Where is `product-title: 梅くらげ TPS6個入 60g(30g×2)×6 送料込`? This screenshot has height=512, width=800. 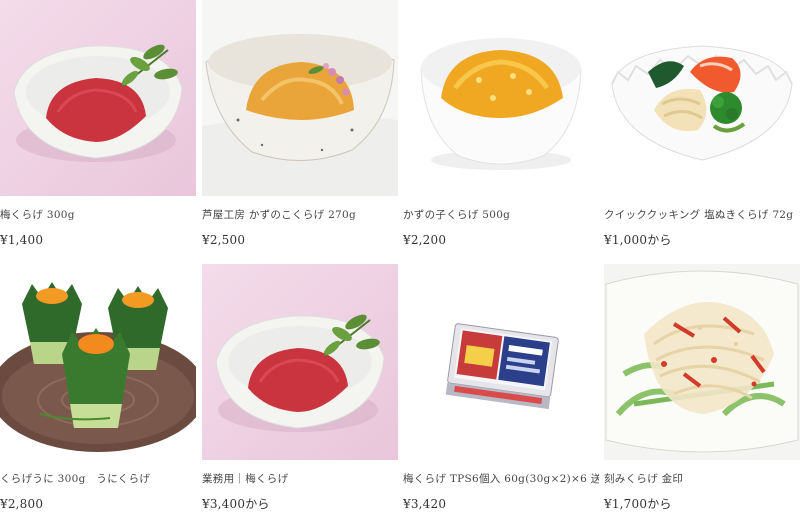 product-title: 梅くらげ TPS6個入 60g(30g×2)×6 送料込 is located at coordinates (501, 479).